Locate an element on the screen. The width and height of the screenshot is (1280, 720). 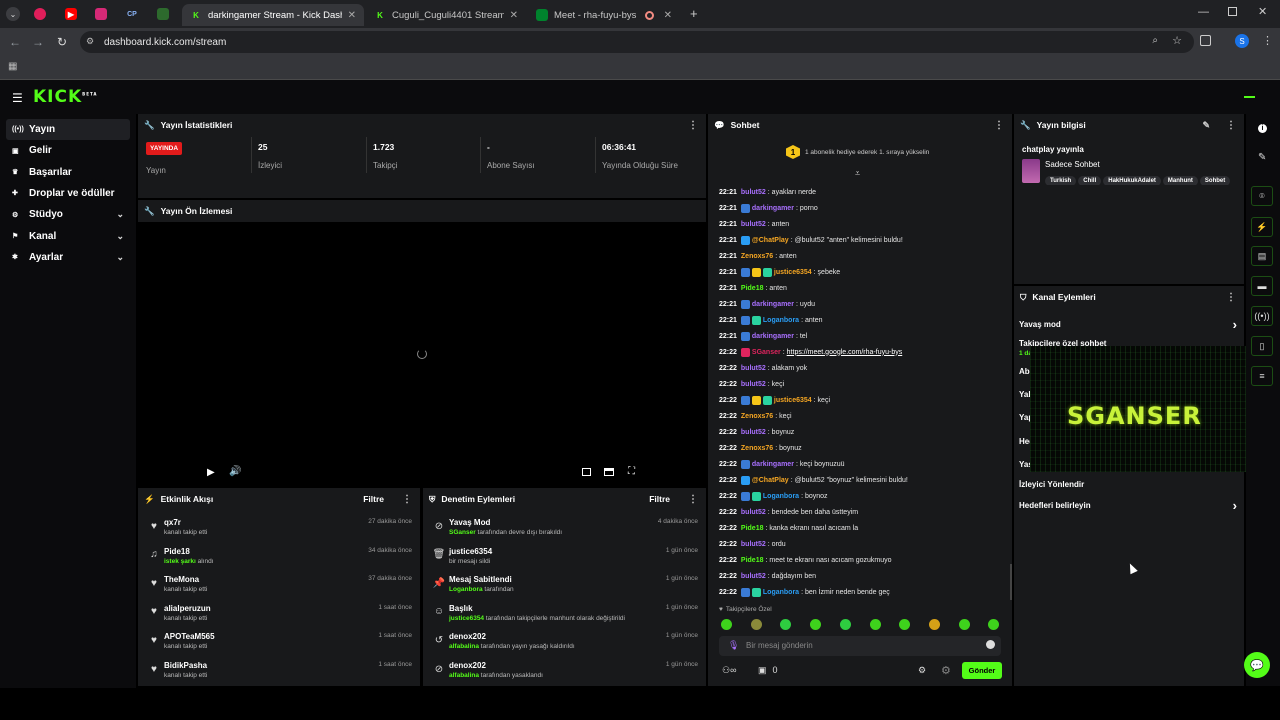
moderation-name: justice6354 is located at coordinates (470, 551).